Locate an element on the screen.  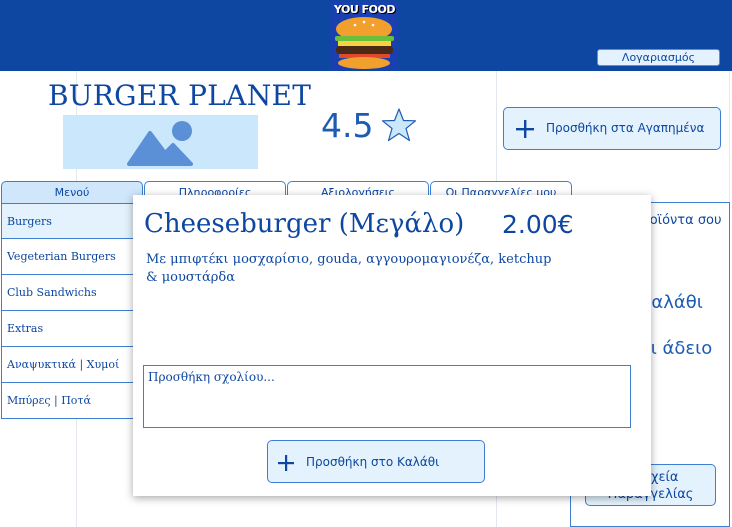
category-item-vegetarian-burgers: Vegeterian Burgers is located at coordinates (68, 257).